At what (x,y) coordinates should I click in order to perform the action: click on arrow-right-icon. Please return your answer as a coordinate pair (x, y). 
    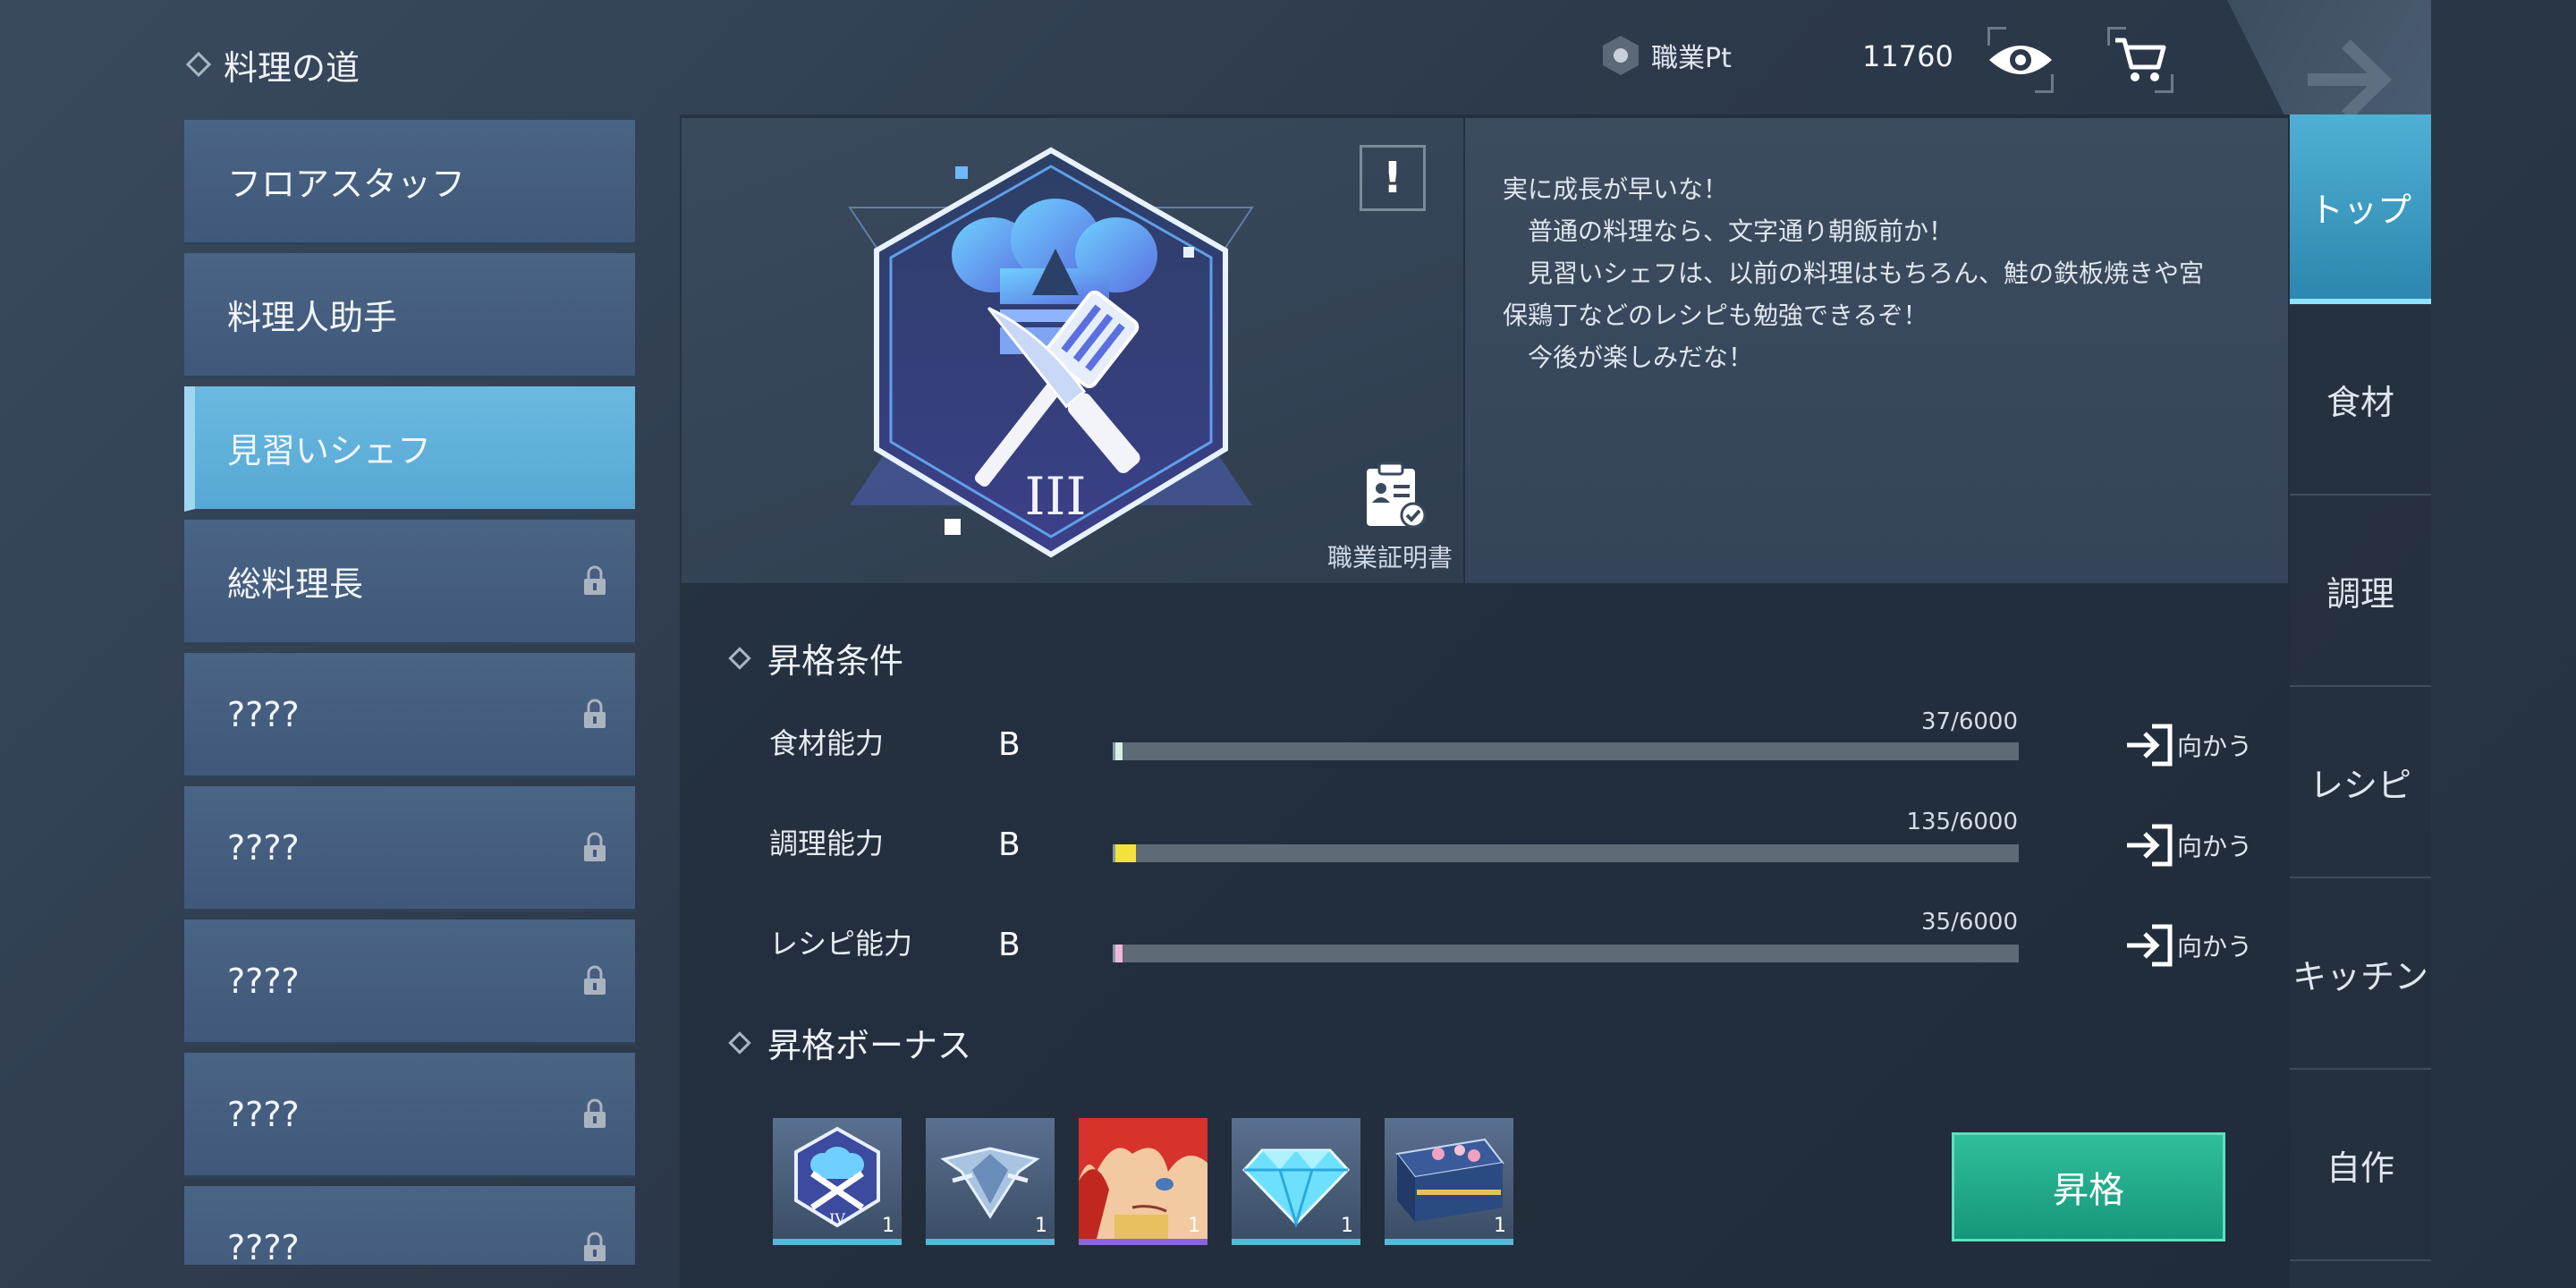
    Looking at the image, I should click on (2350, 79).